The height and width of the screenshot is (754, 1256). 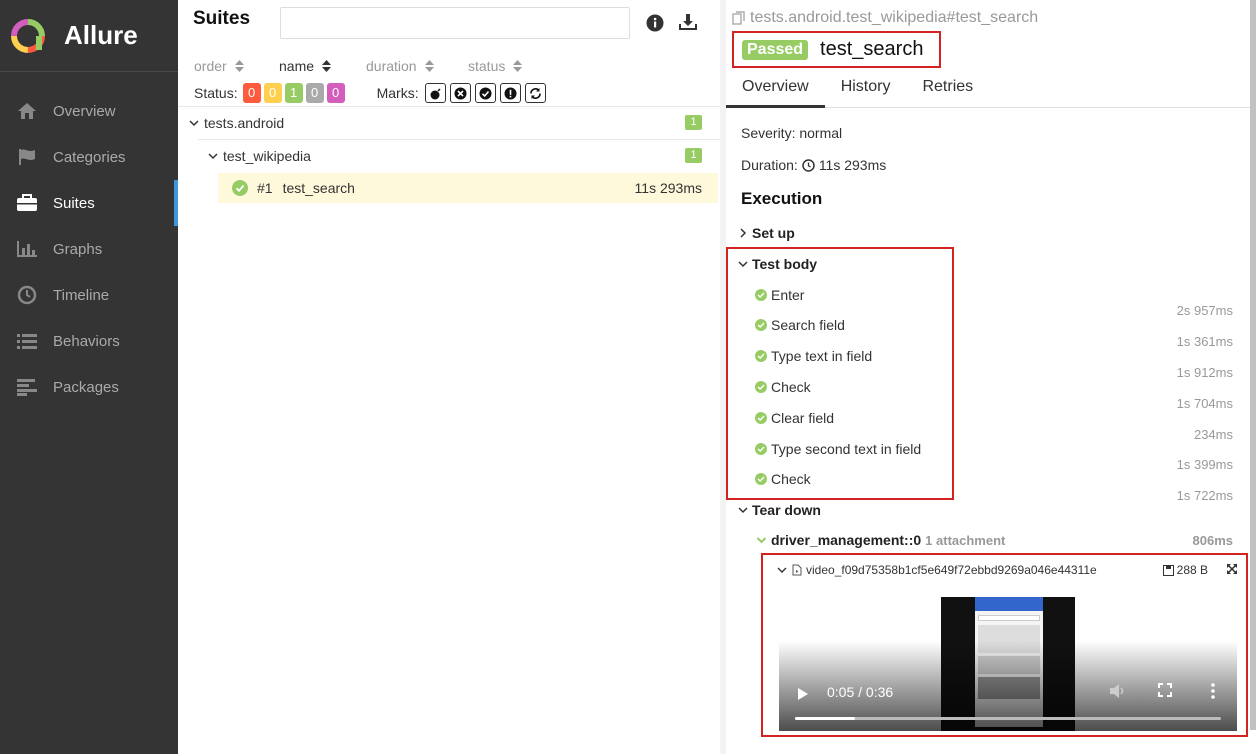 I want to click on sidebar-item-packages: Packages, so click(x=89, y=387).